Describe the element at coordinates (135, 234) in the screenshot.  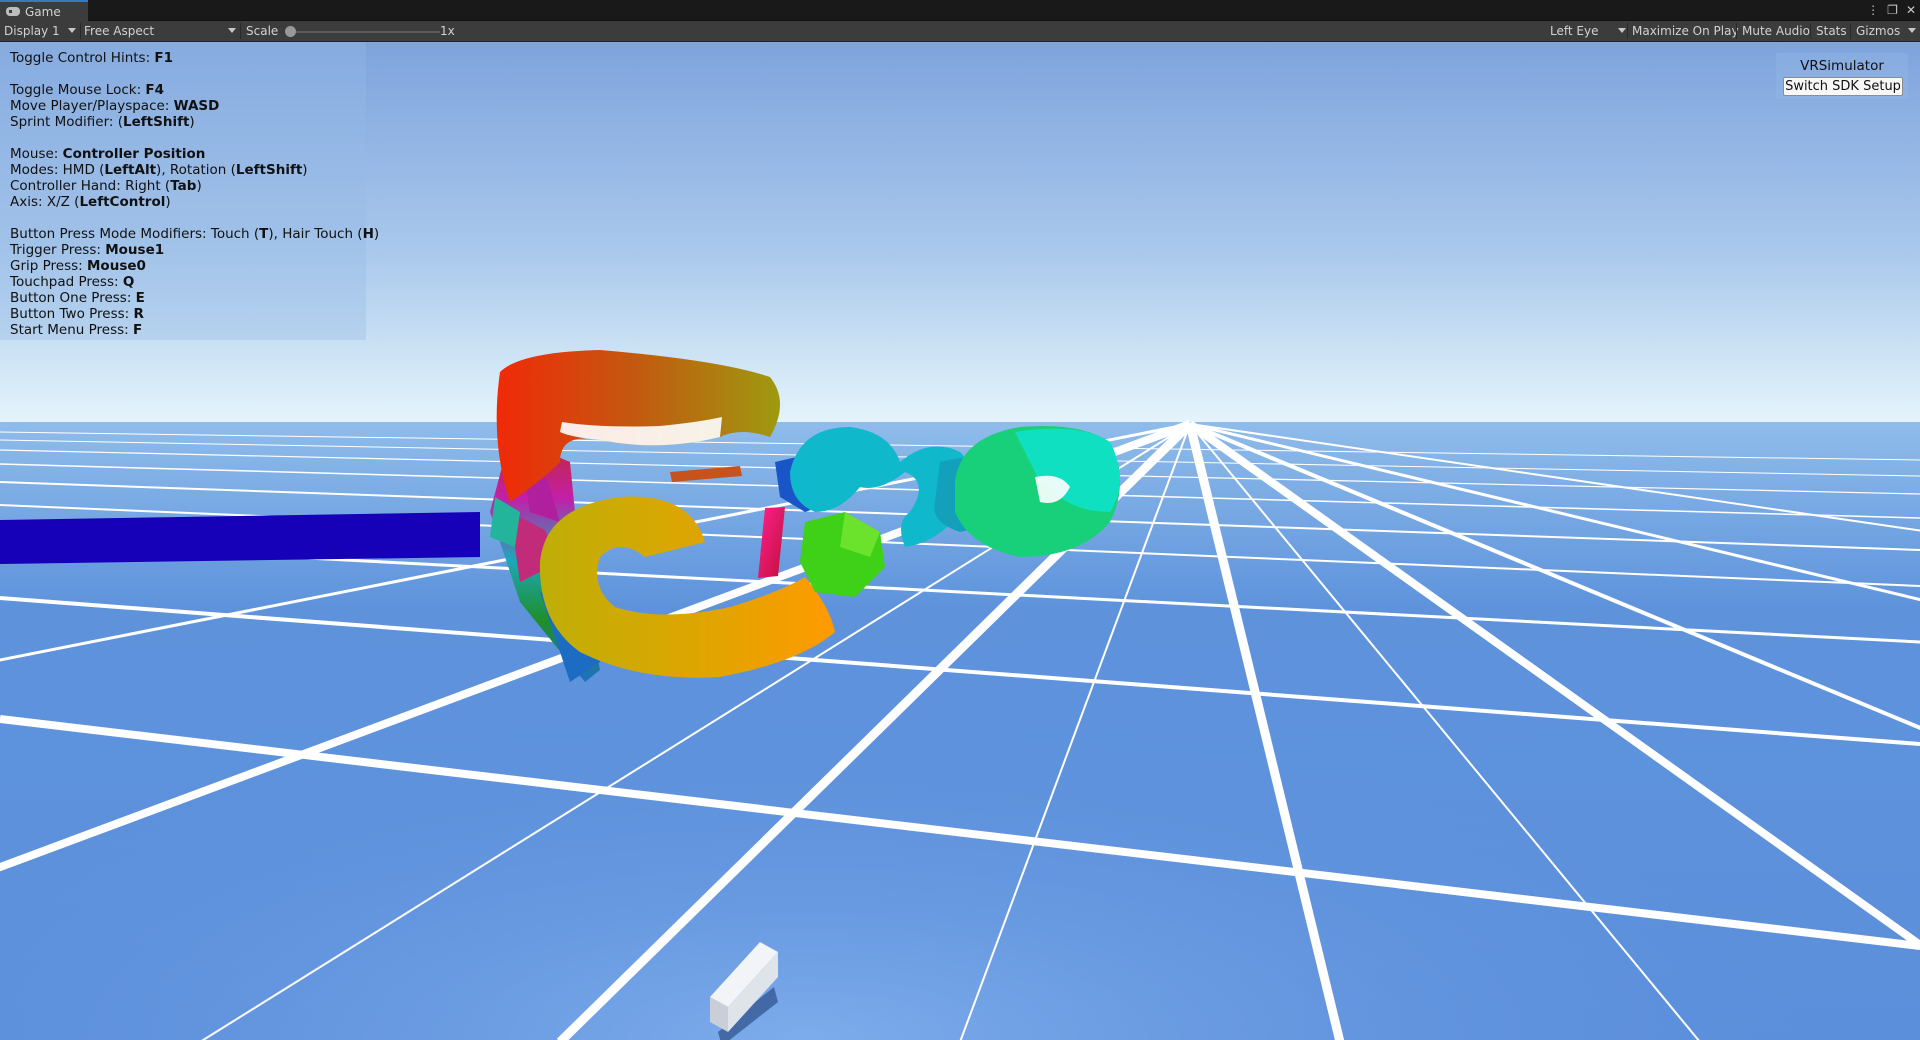
I see `hint-label: Button Press Mode Modifiers: Touch (` at that location.